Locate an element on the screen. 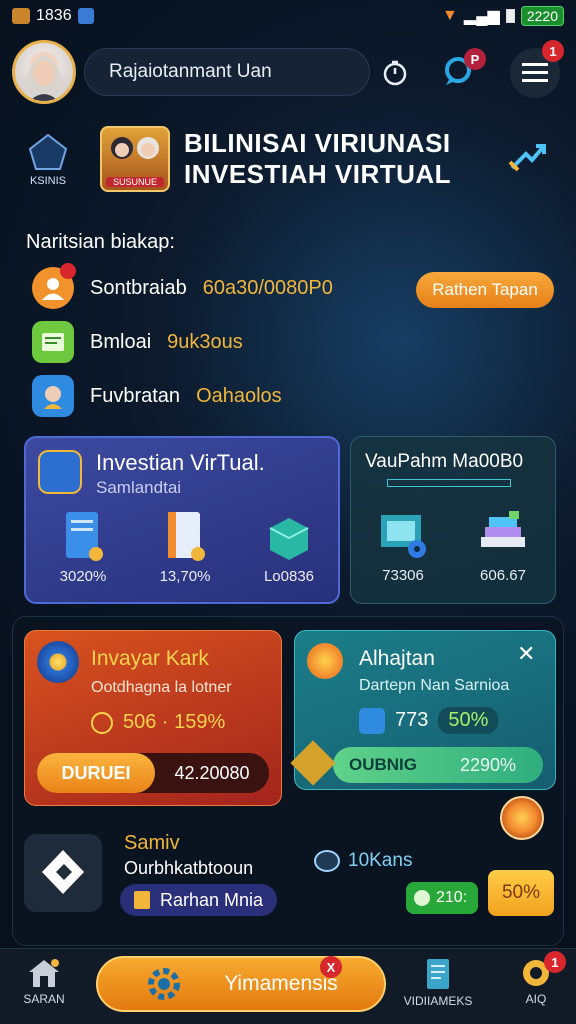 The width and height of the screenshot is (576, 1024). cyan-card-subtitle: Dartepn Nan Sarnioa is located at coordinates (434, 685).